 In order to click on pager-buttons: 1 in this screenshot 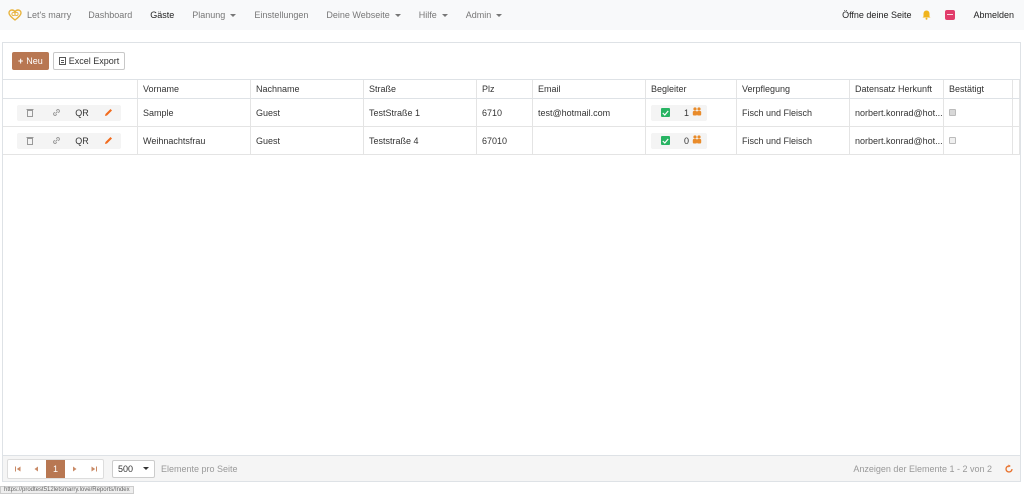, I will do `click(55, 468)`.